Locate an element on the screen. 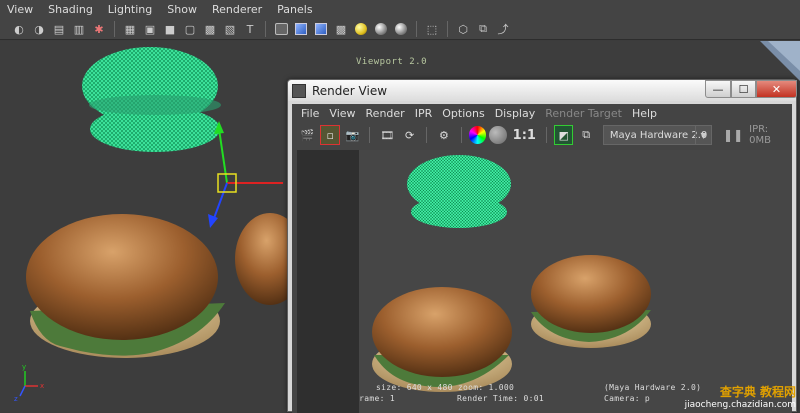 This screenshot has width=800, height=413. selected-burger-wireframe is located at coordinates (151, 99).